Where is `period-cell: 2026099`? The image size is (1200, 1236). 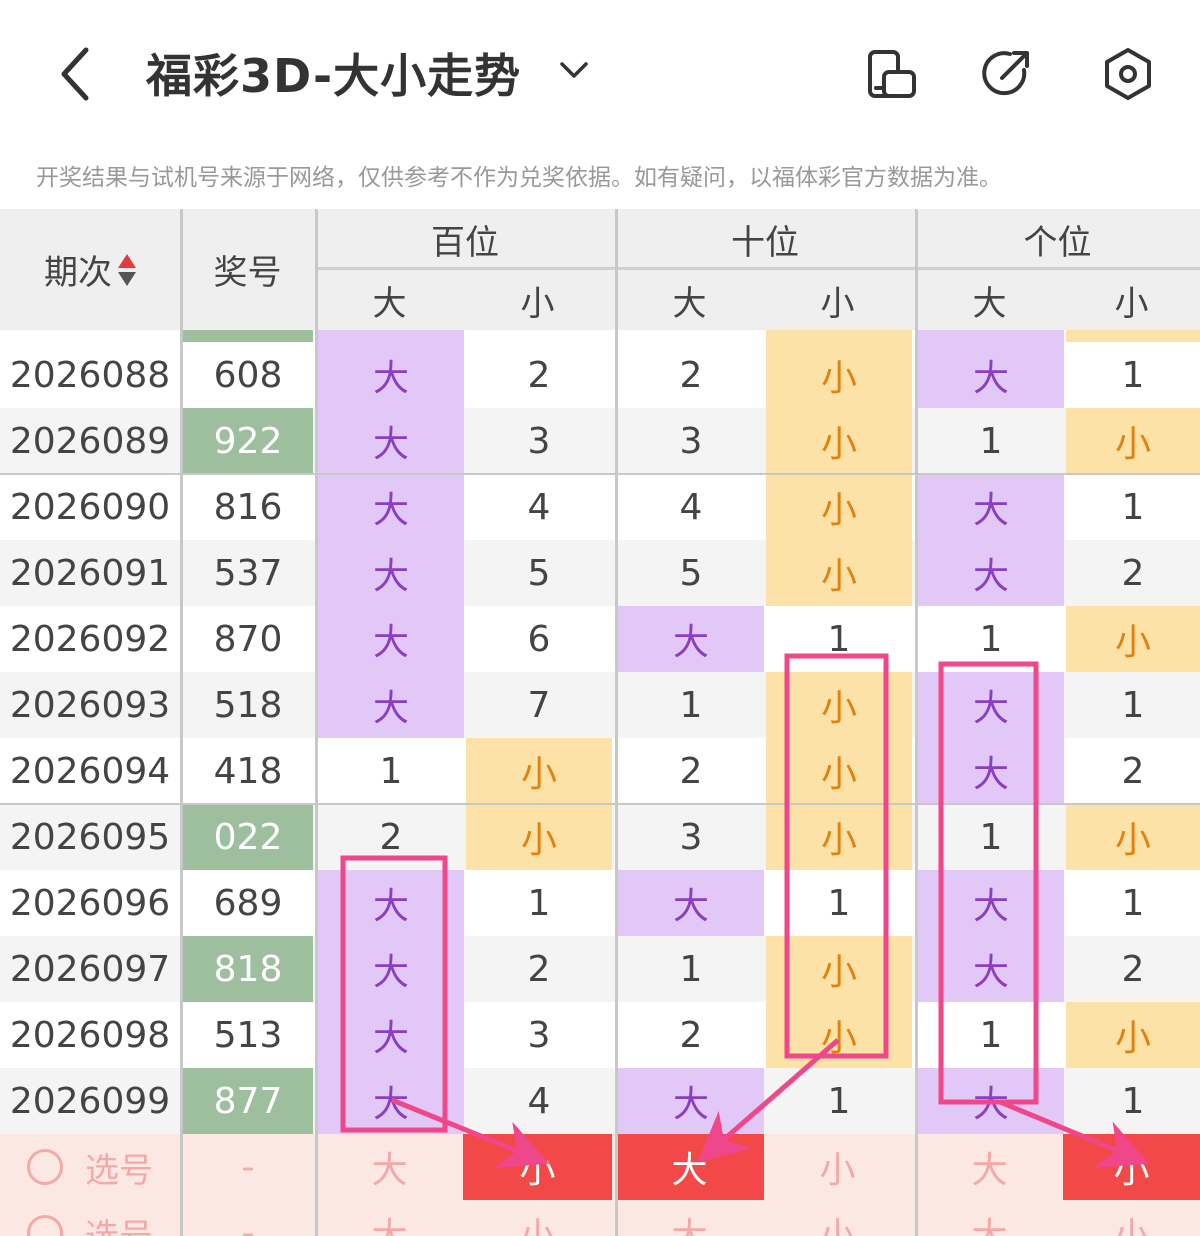
period-cell: 2026099 is located at coordinates (90, 1101).